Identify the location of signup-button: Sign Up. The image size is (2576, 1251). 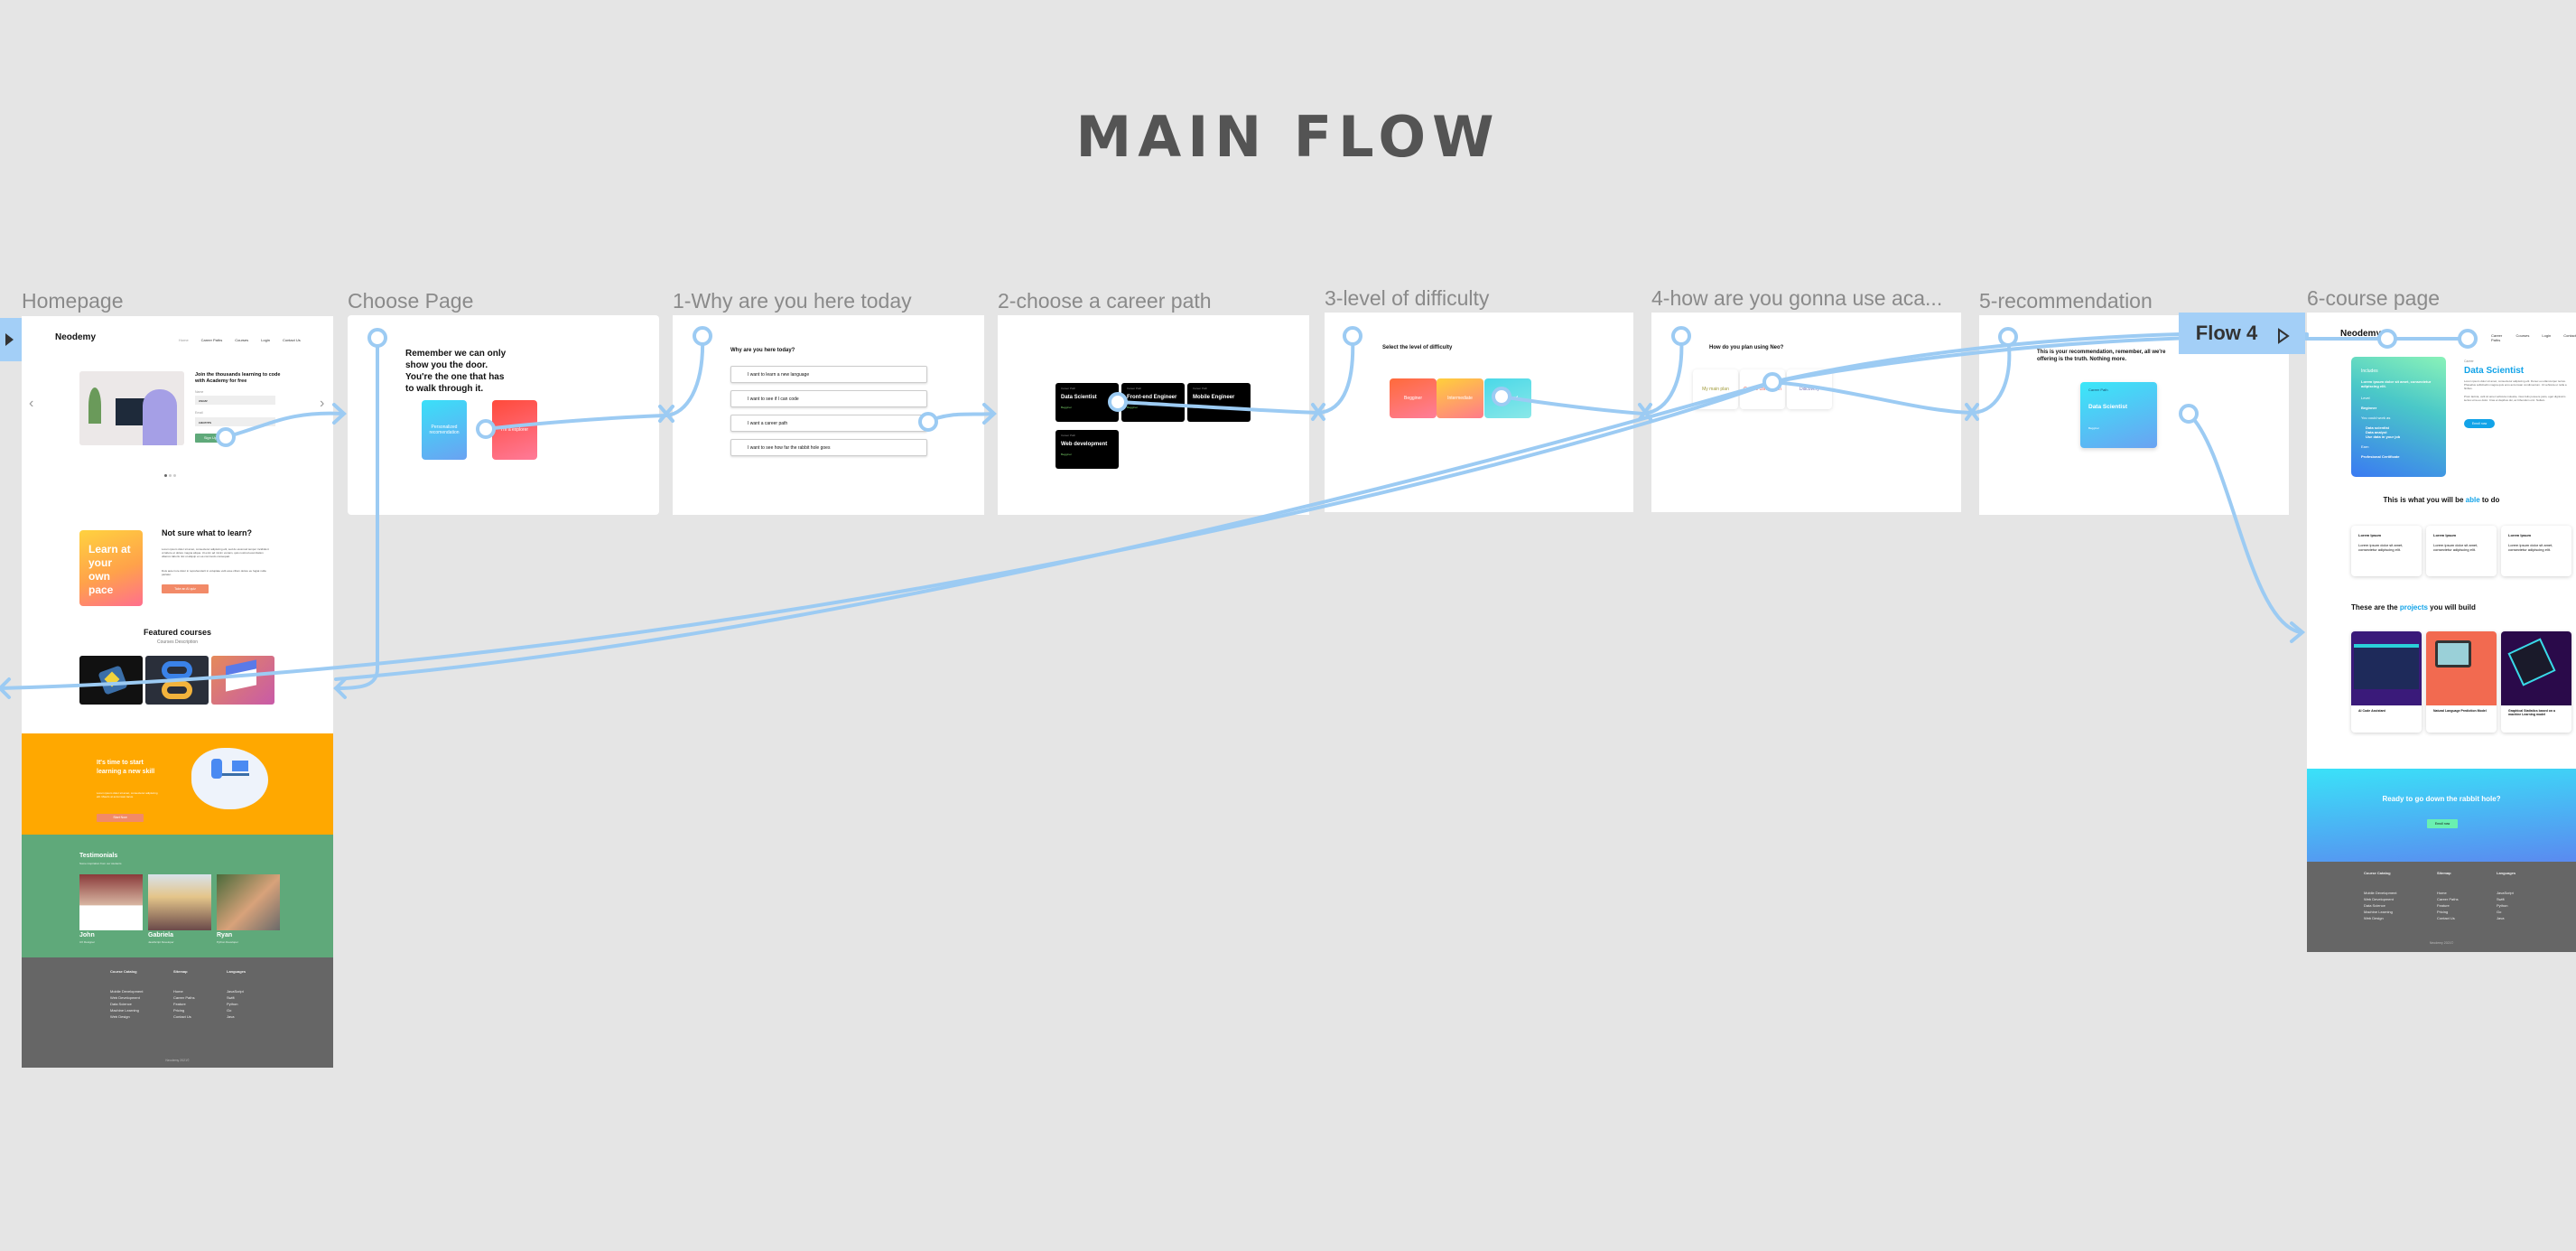
(210, 438).